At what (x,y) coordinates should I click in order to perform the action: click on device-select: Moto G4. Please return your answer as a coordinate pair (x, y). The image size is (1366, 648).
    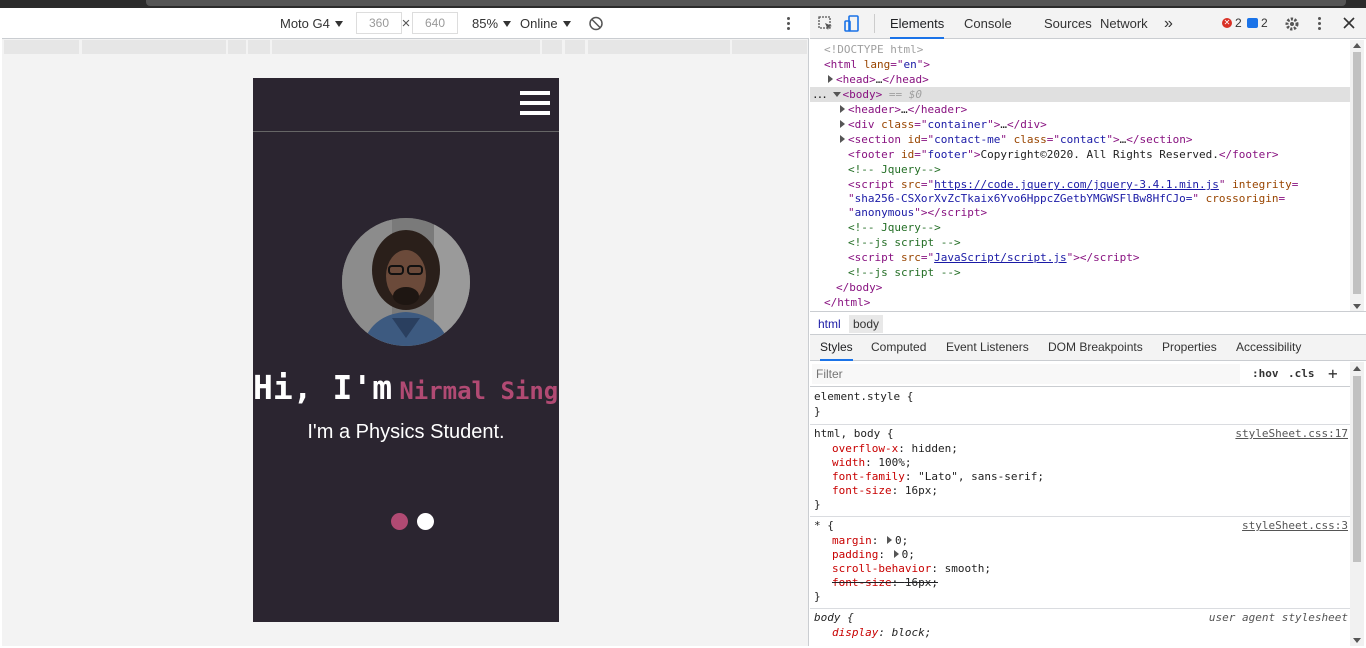
    Looking at the image, I should click on (311, 23).